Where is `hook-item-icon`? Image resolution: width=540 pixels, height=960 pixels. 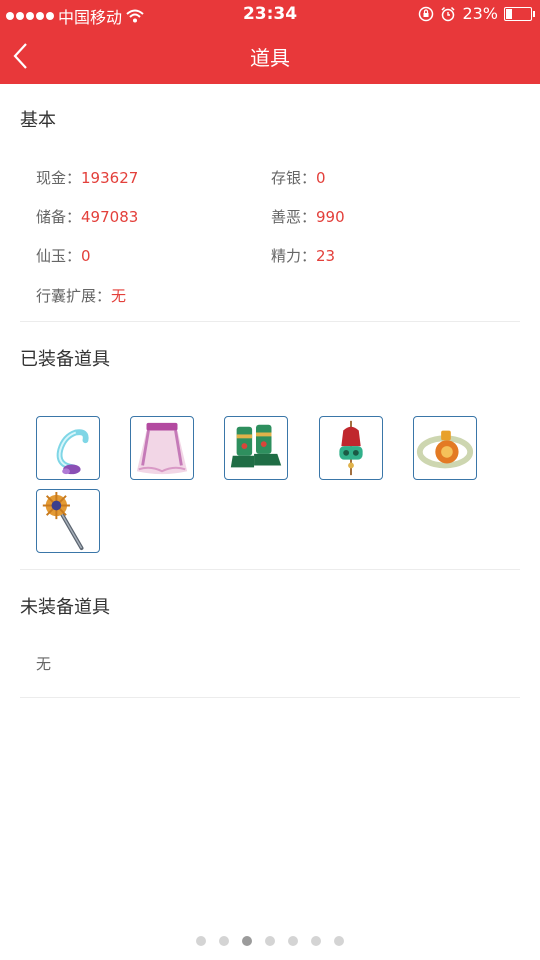 hook-item-icon is located at coordinates (72, 452).